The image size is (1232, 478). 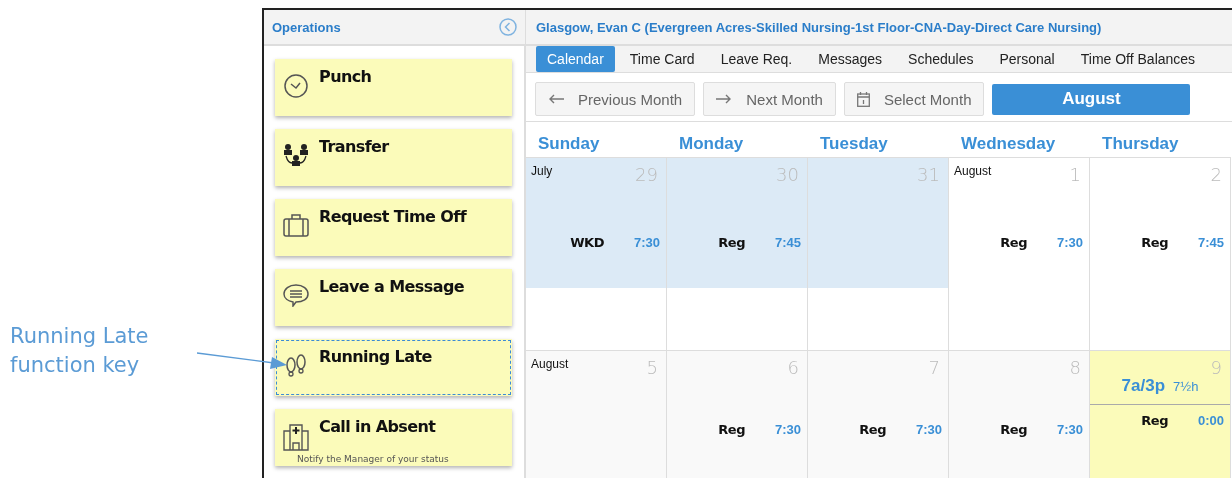 What do you see at coordinates (296, 437) in the screenshot?
I see `hospital-icon` at bounding box center [296, 437].